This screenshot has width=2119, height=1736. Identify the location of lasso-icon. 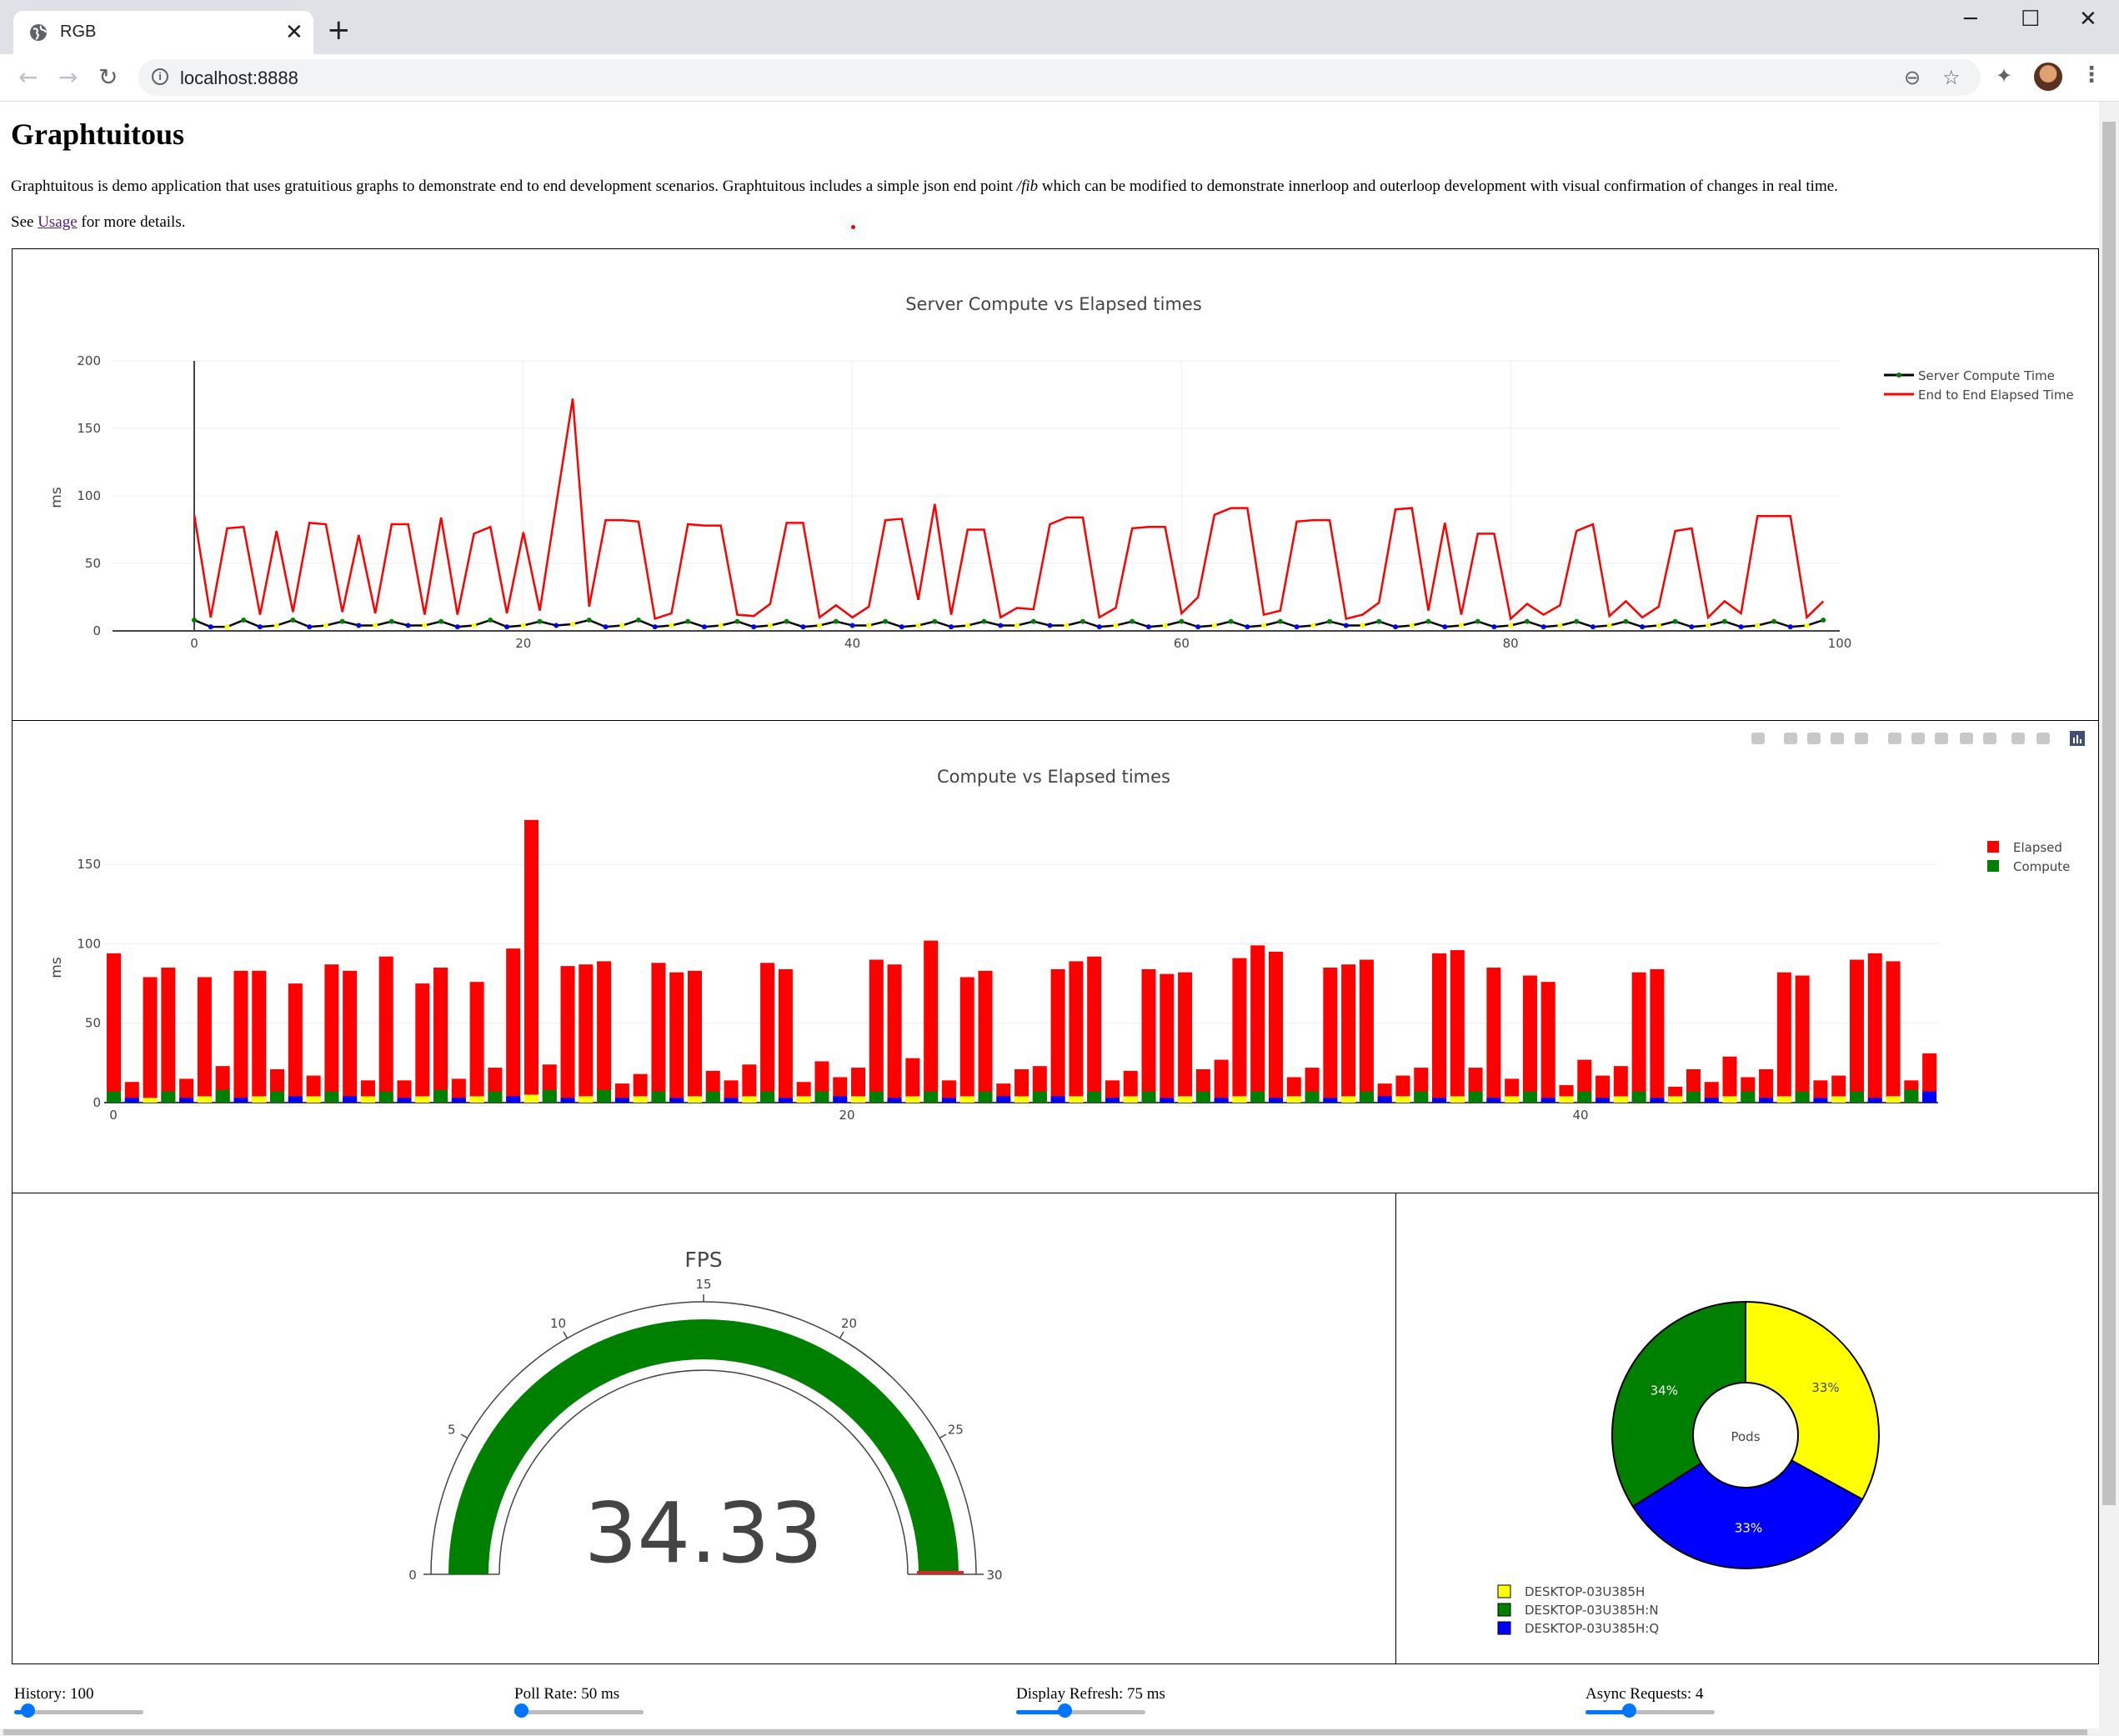
(1861, 738).